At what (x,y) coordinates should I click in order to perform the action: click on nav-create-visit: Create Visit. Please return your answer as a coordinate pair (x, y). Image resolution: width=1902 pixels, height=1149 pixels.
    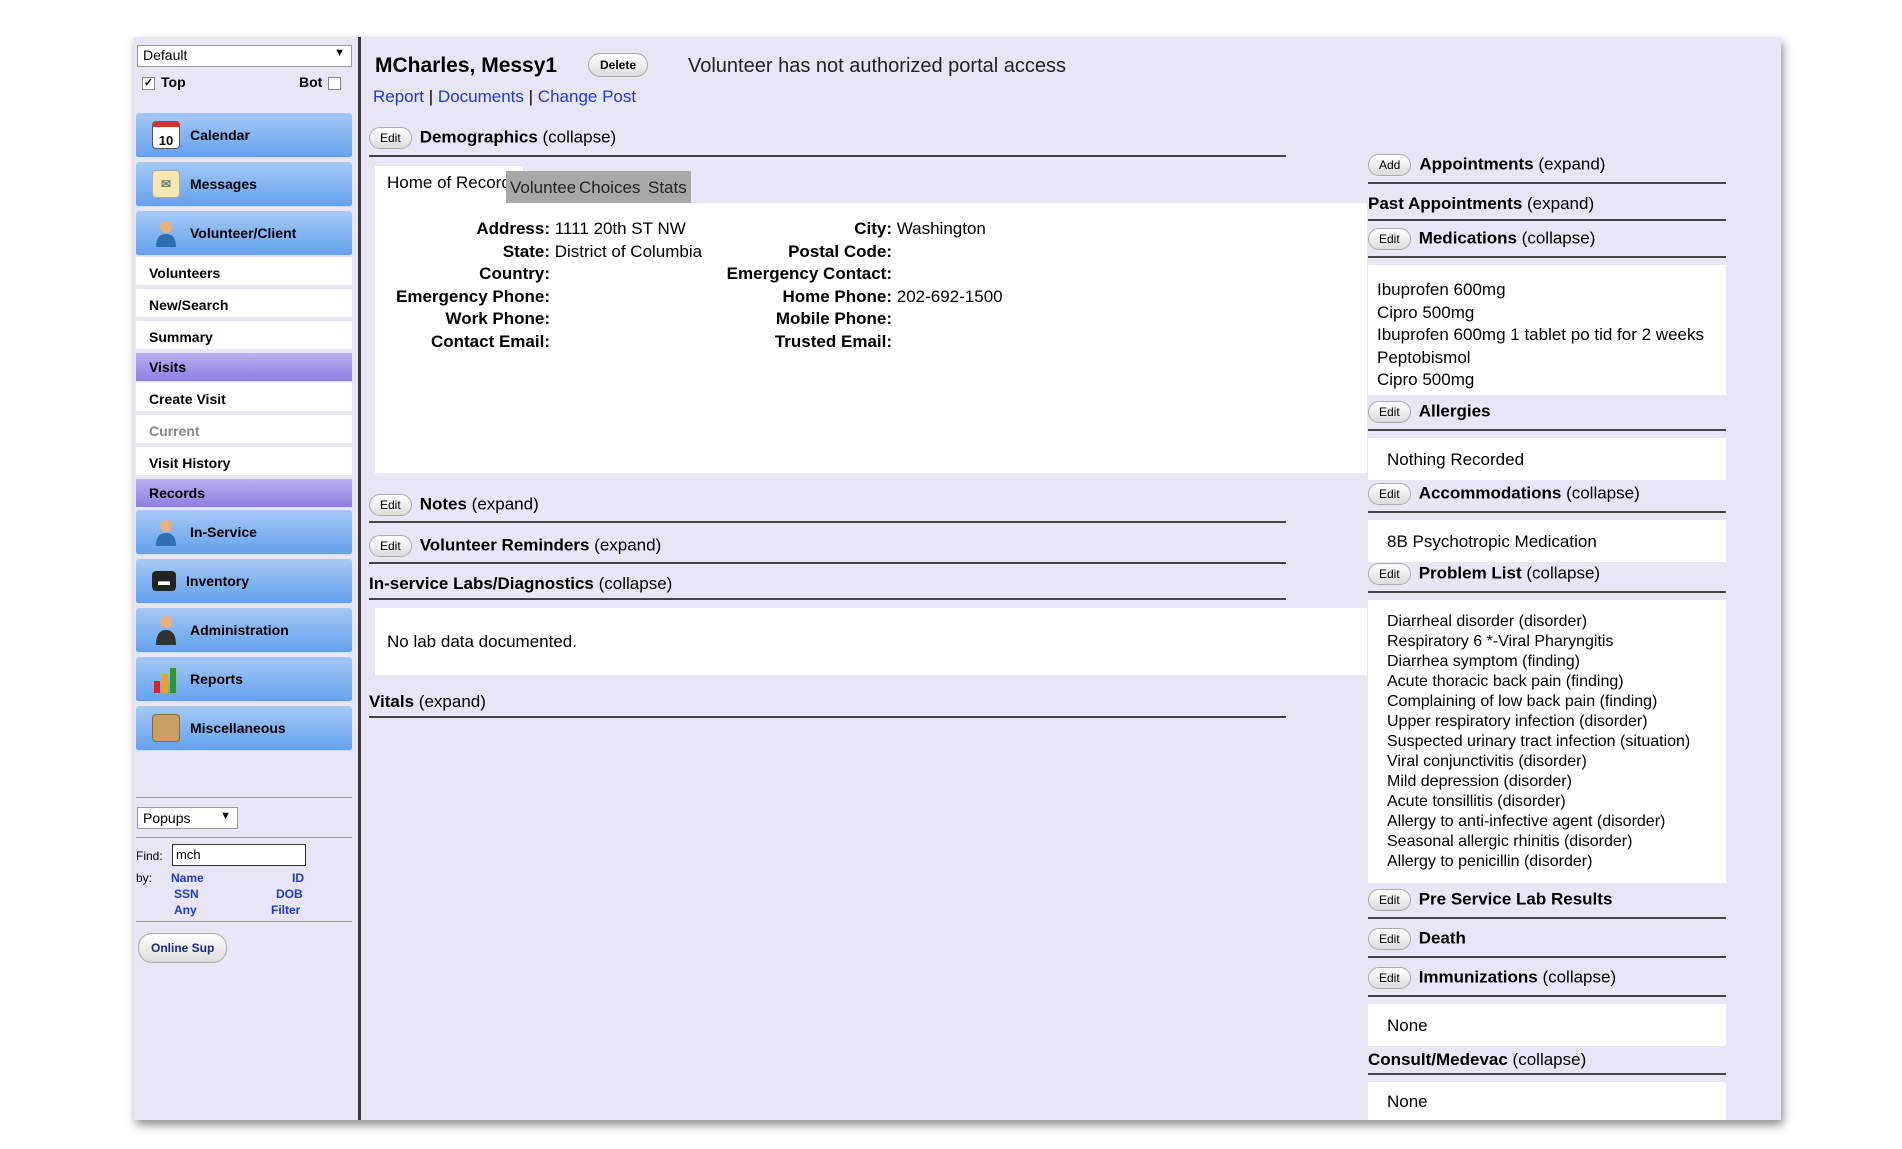
    Looking at the image, I should click on (244, 398).